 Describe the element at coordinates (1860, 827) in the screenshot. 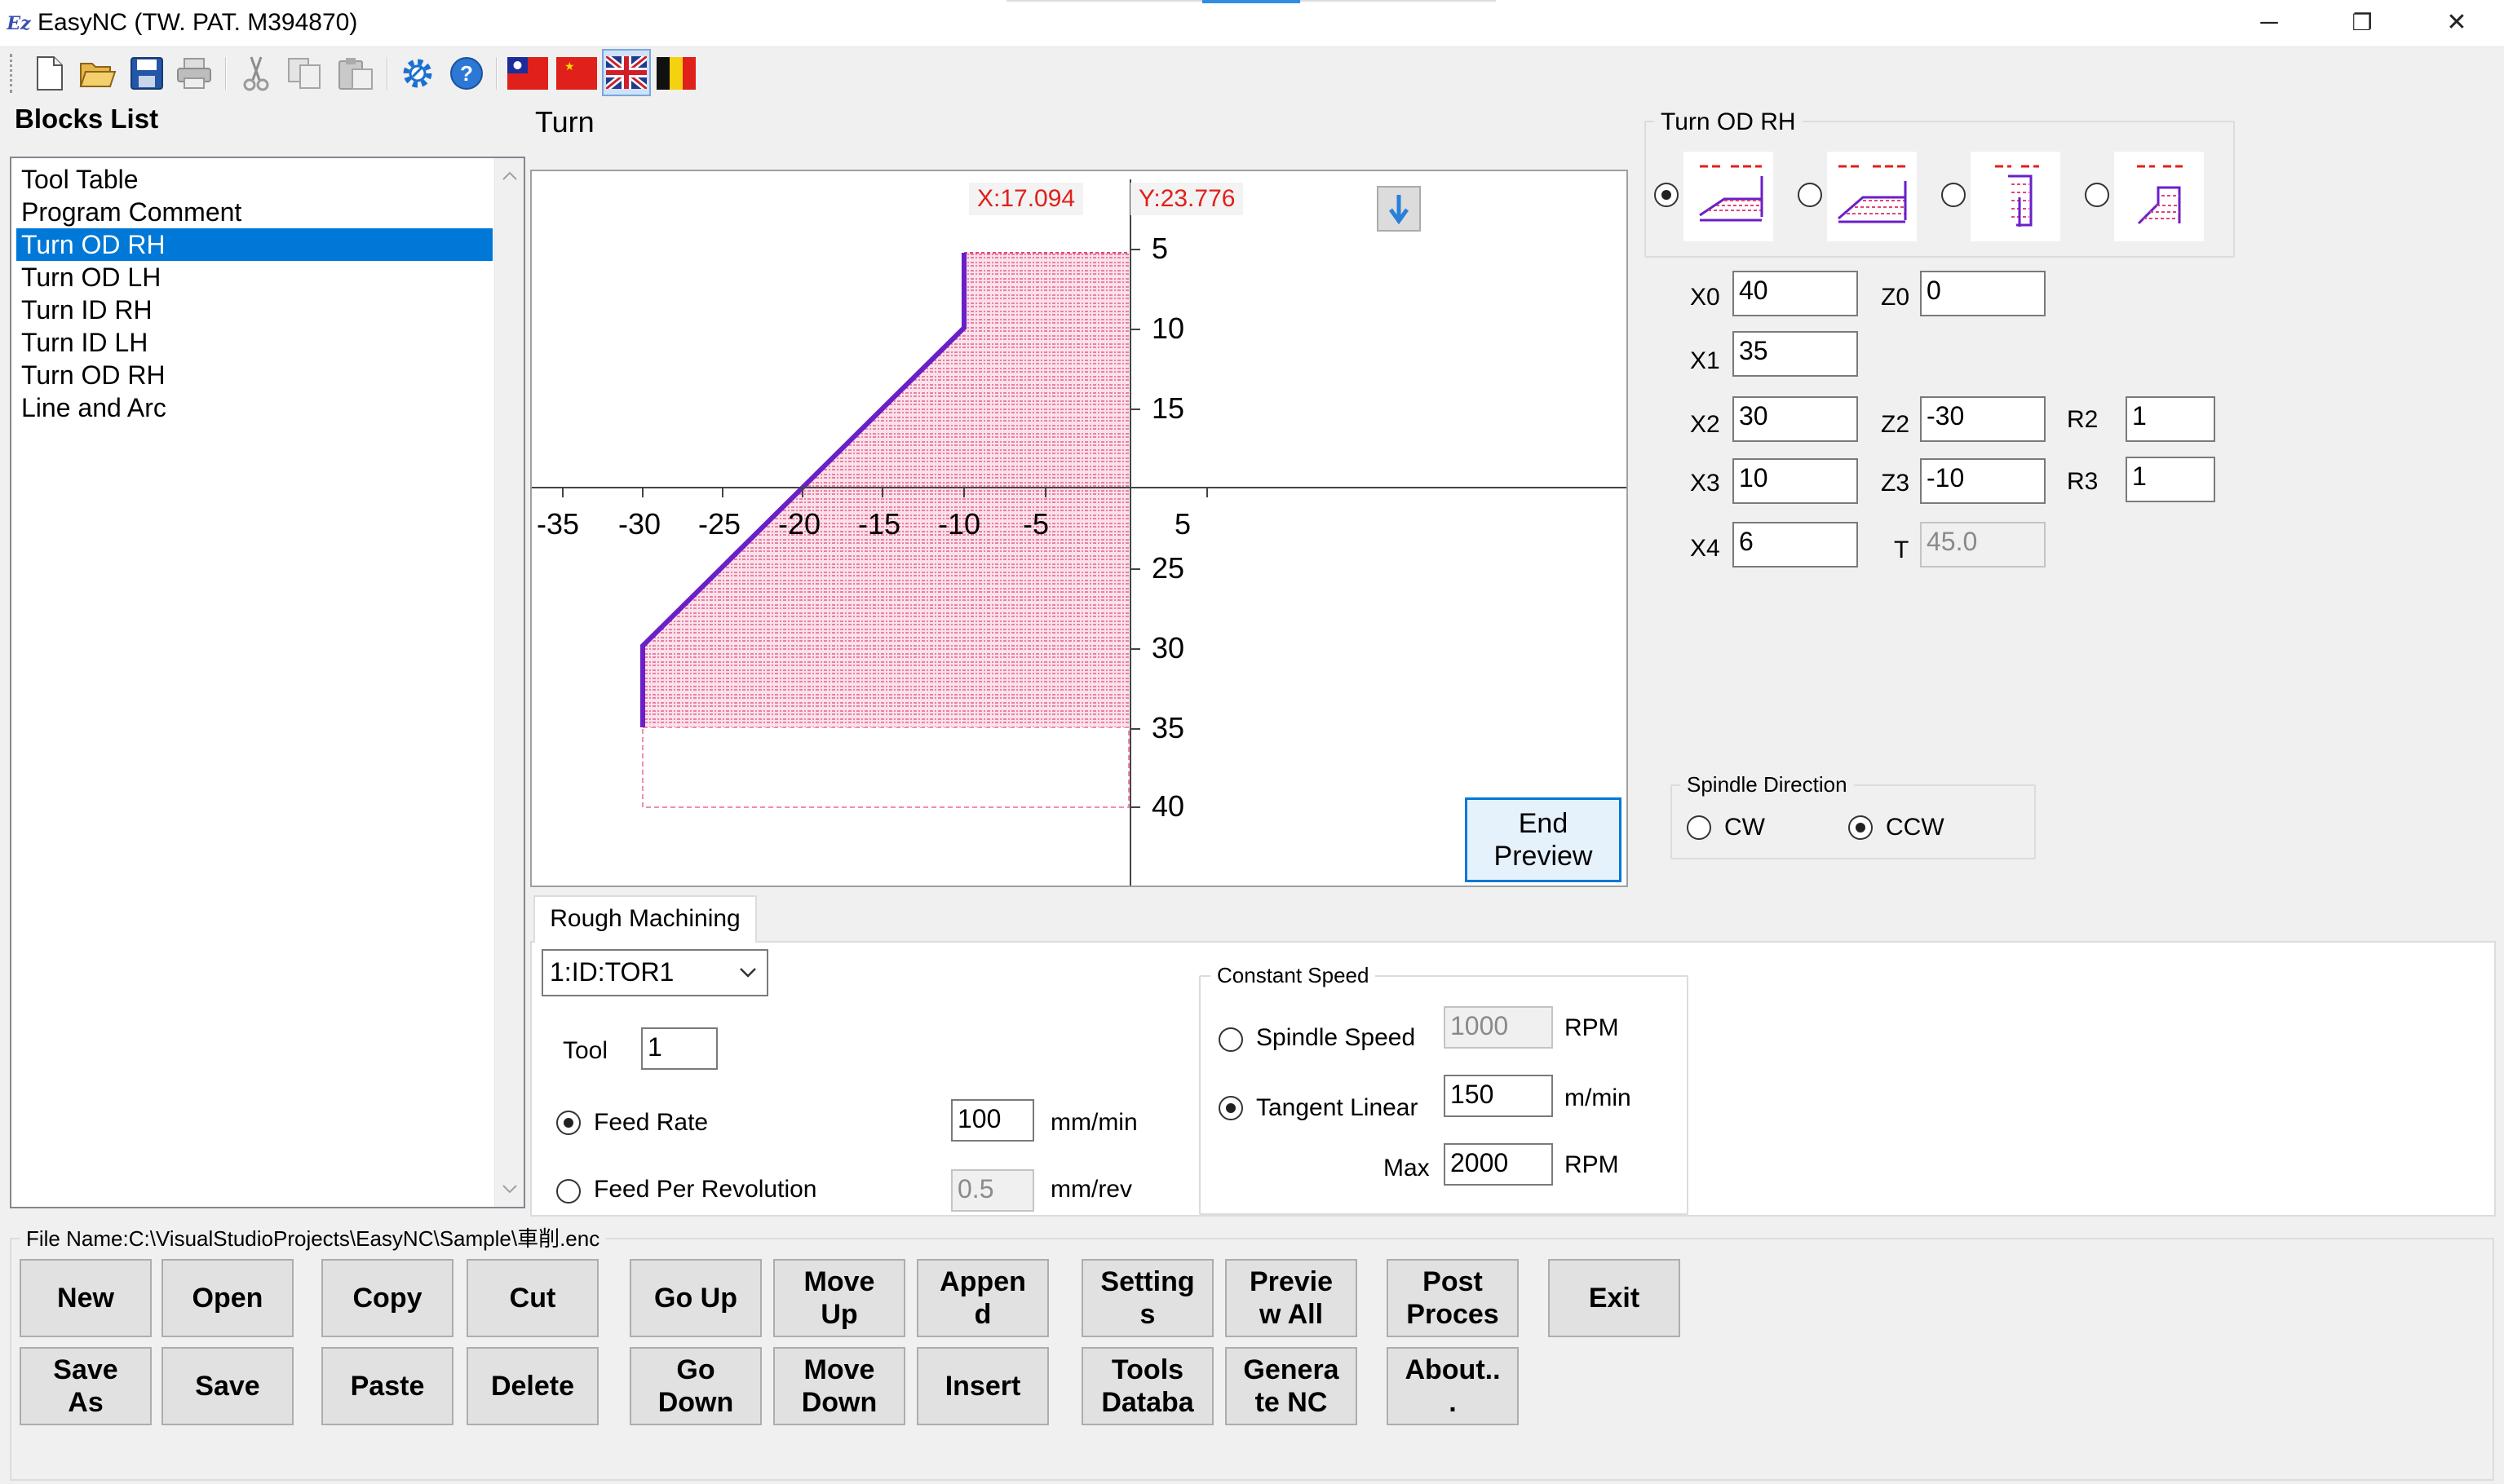

I see `spindle-ccw-radio` at that location.